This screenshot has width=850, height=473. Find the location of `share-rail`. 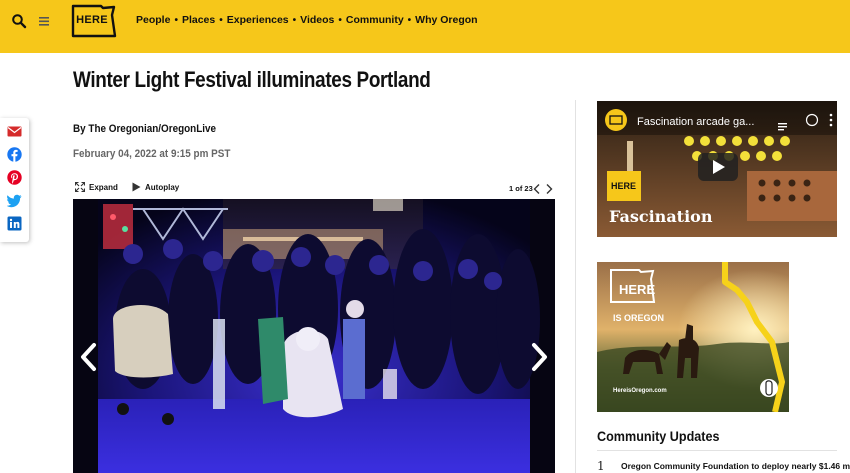

share-rail is located at coordinates (14, 180).